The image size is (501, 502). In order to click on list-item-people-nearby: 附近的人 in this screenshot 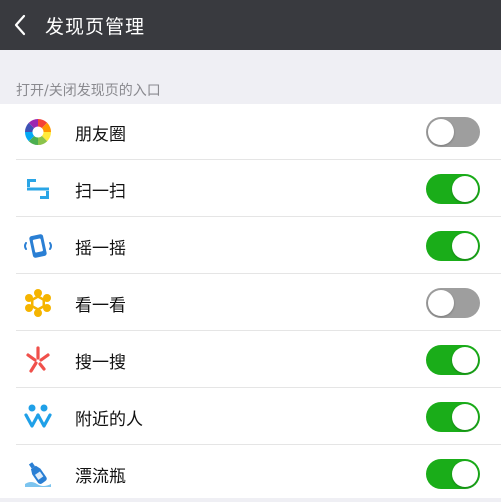, I will do `click(250, 417)`.